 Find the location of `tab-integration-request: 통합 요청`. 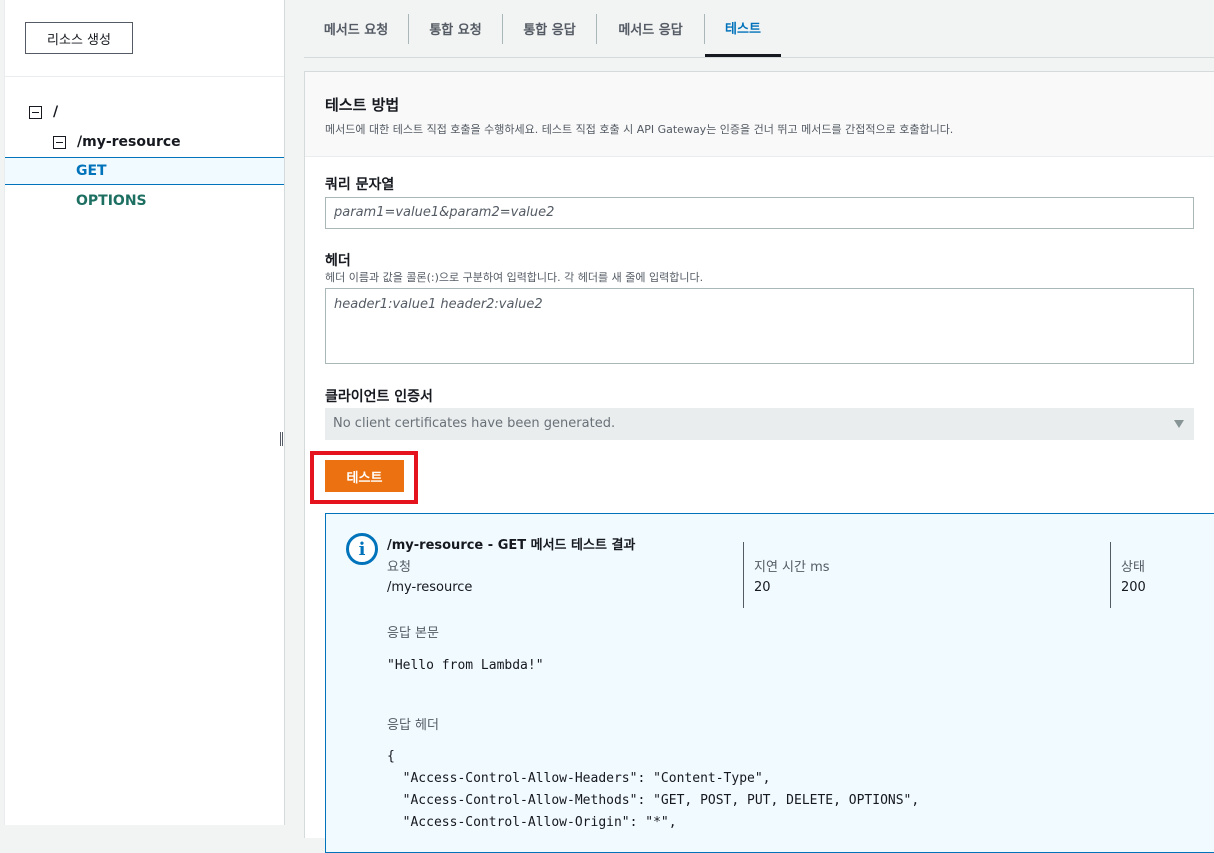

tab-integration-request: 통합 요청 is located at coordinates (455, 28).